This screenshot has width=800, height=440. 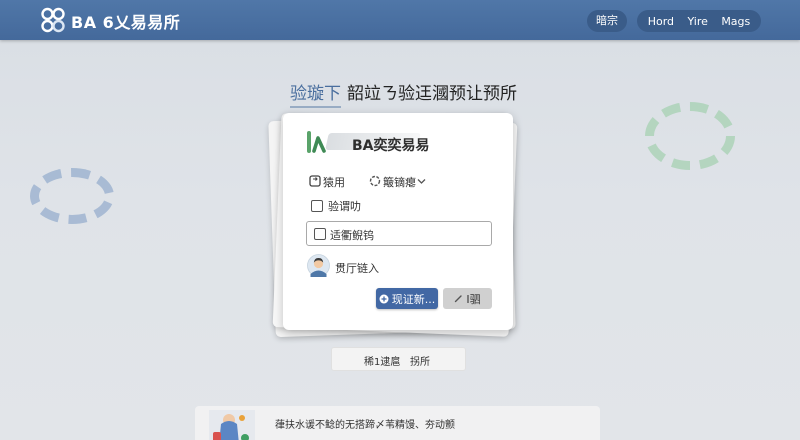 I want to click on top-header: BA 6乂易易所 暗宗 Hord Yire Mags, so click(x=400, y=20).